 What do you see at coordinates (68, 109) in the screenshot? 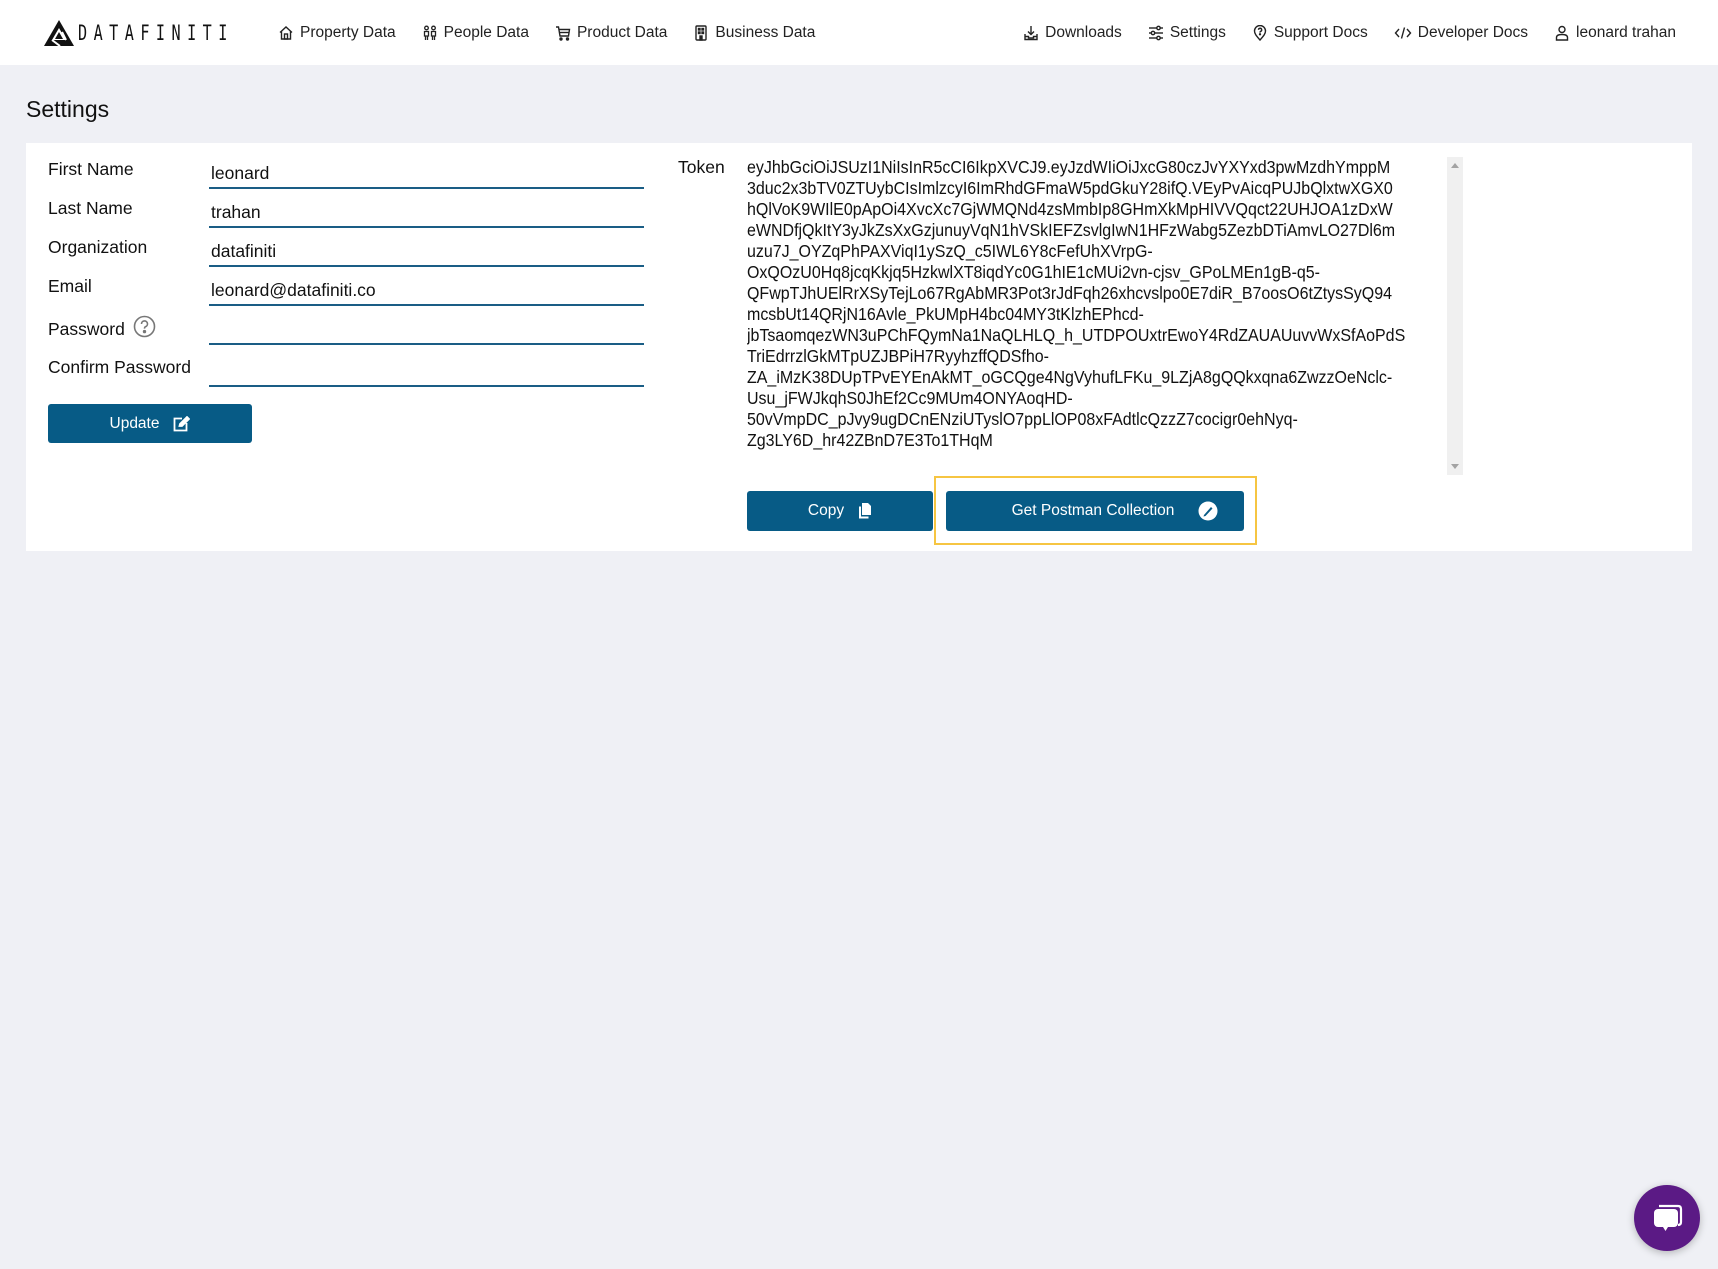
I see `page-title: Settings` at bounding box center [68, 109].